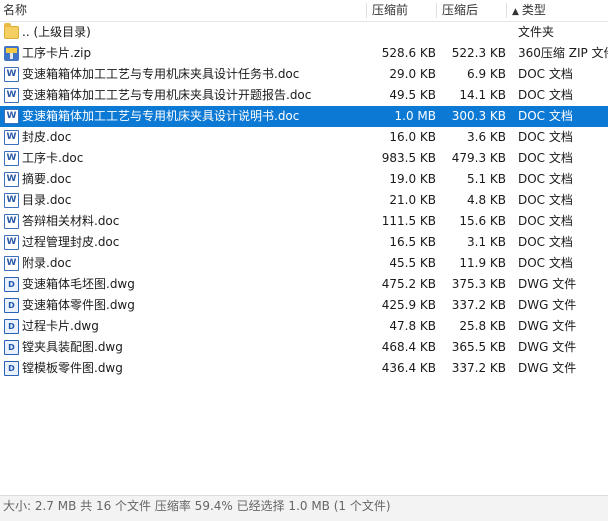  Describe the element at coordinates (71, 242) in the screenshot. I see `file-name: 过程管理封皮.doc` at that location.